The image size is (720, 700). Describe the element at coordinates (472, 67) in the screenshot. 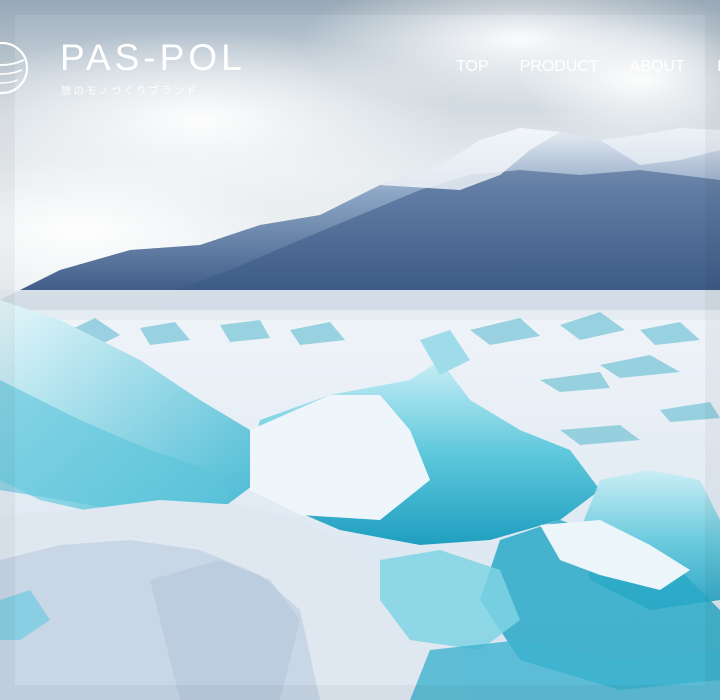

I see `nav-top: TOP` at that location.